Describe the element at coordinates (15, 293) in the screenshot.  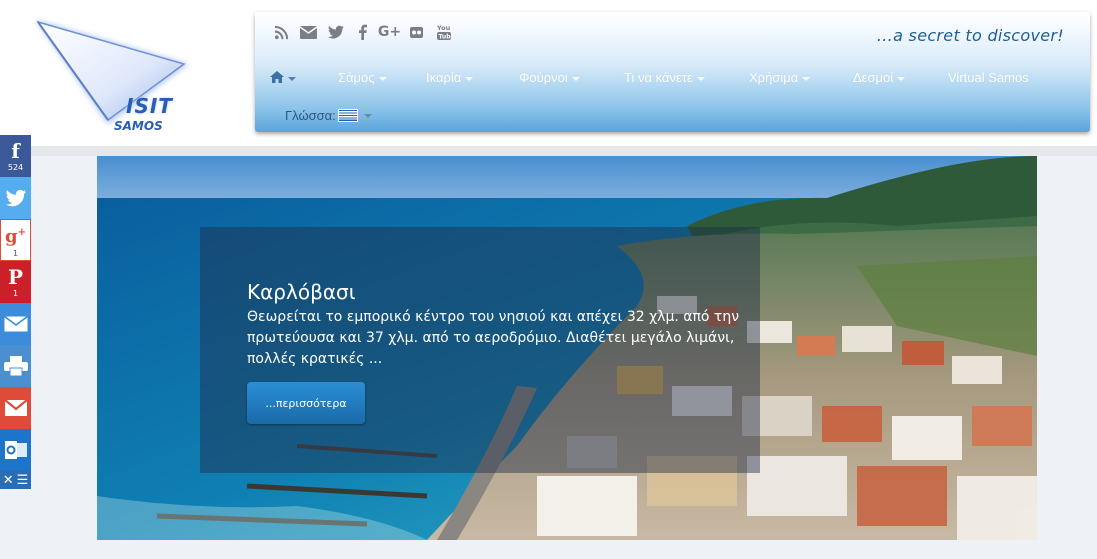
I see `pinterest-share-count: 1` at that location.